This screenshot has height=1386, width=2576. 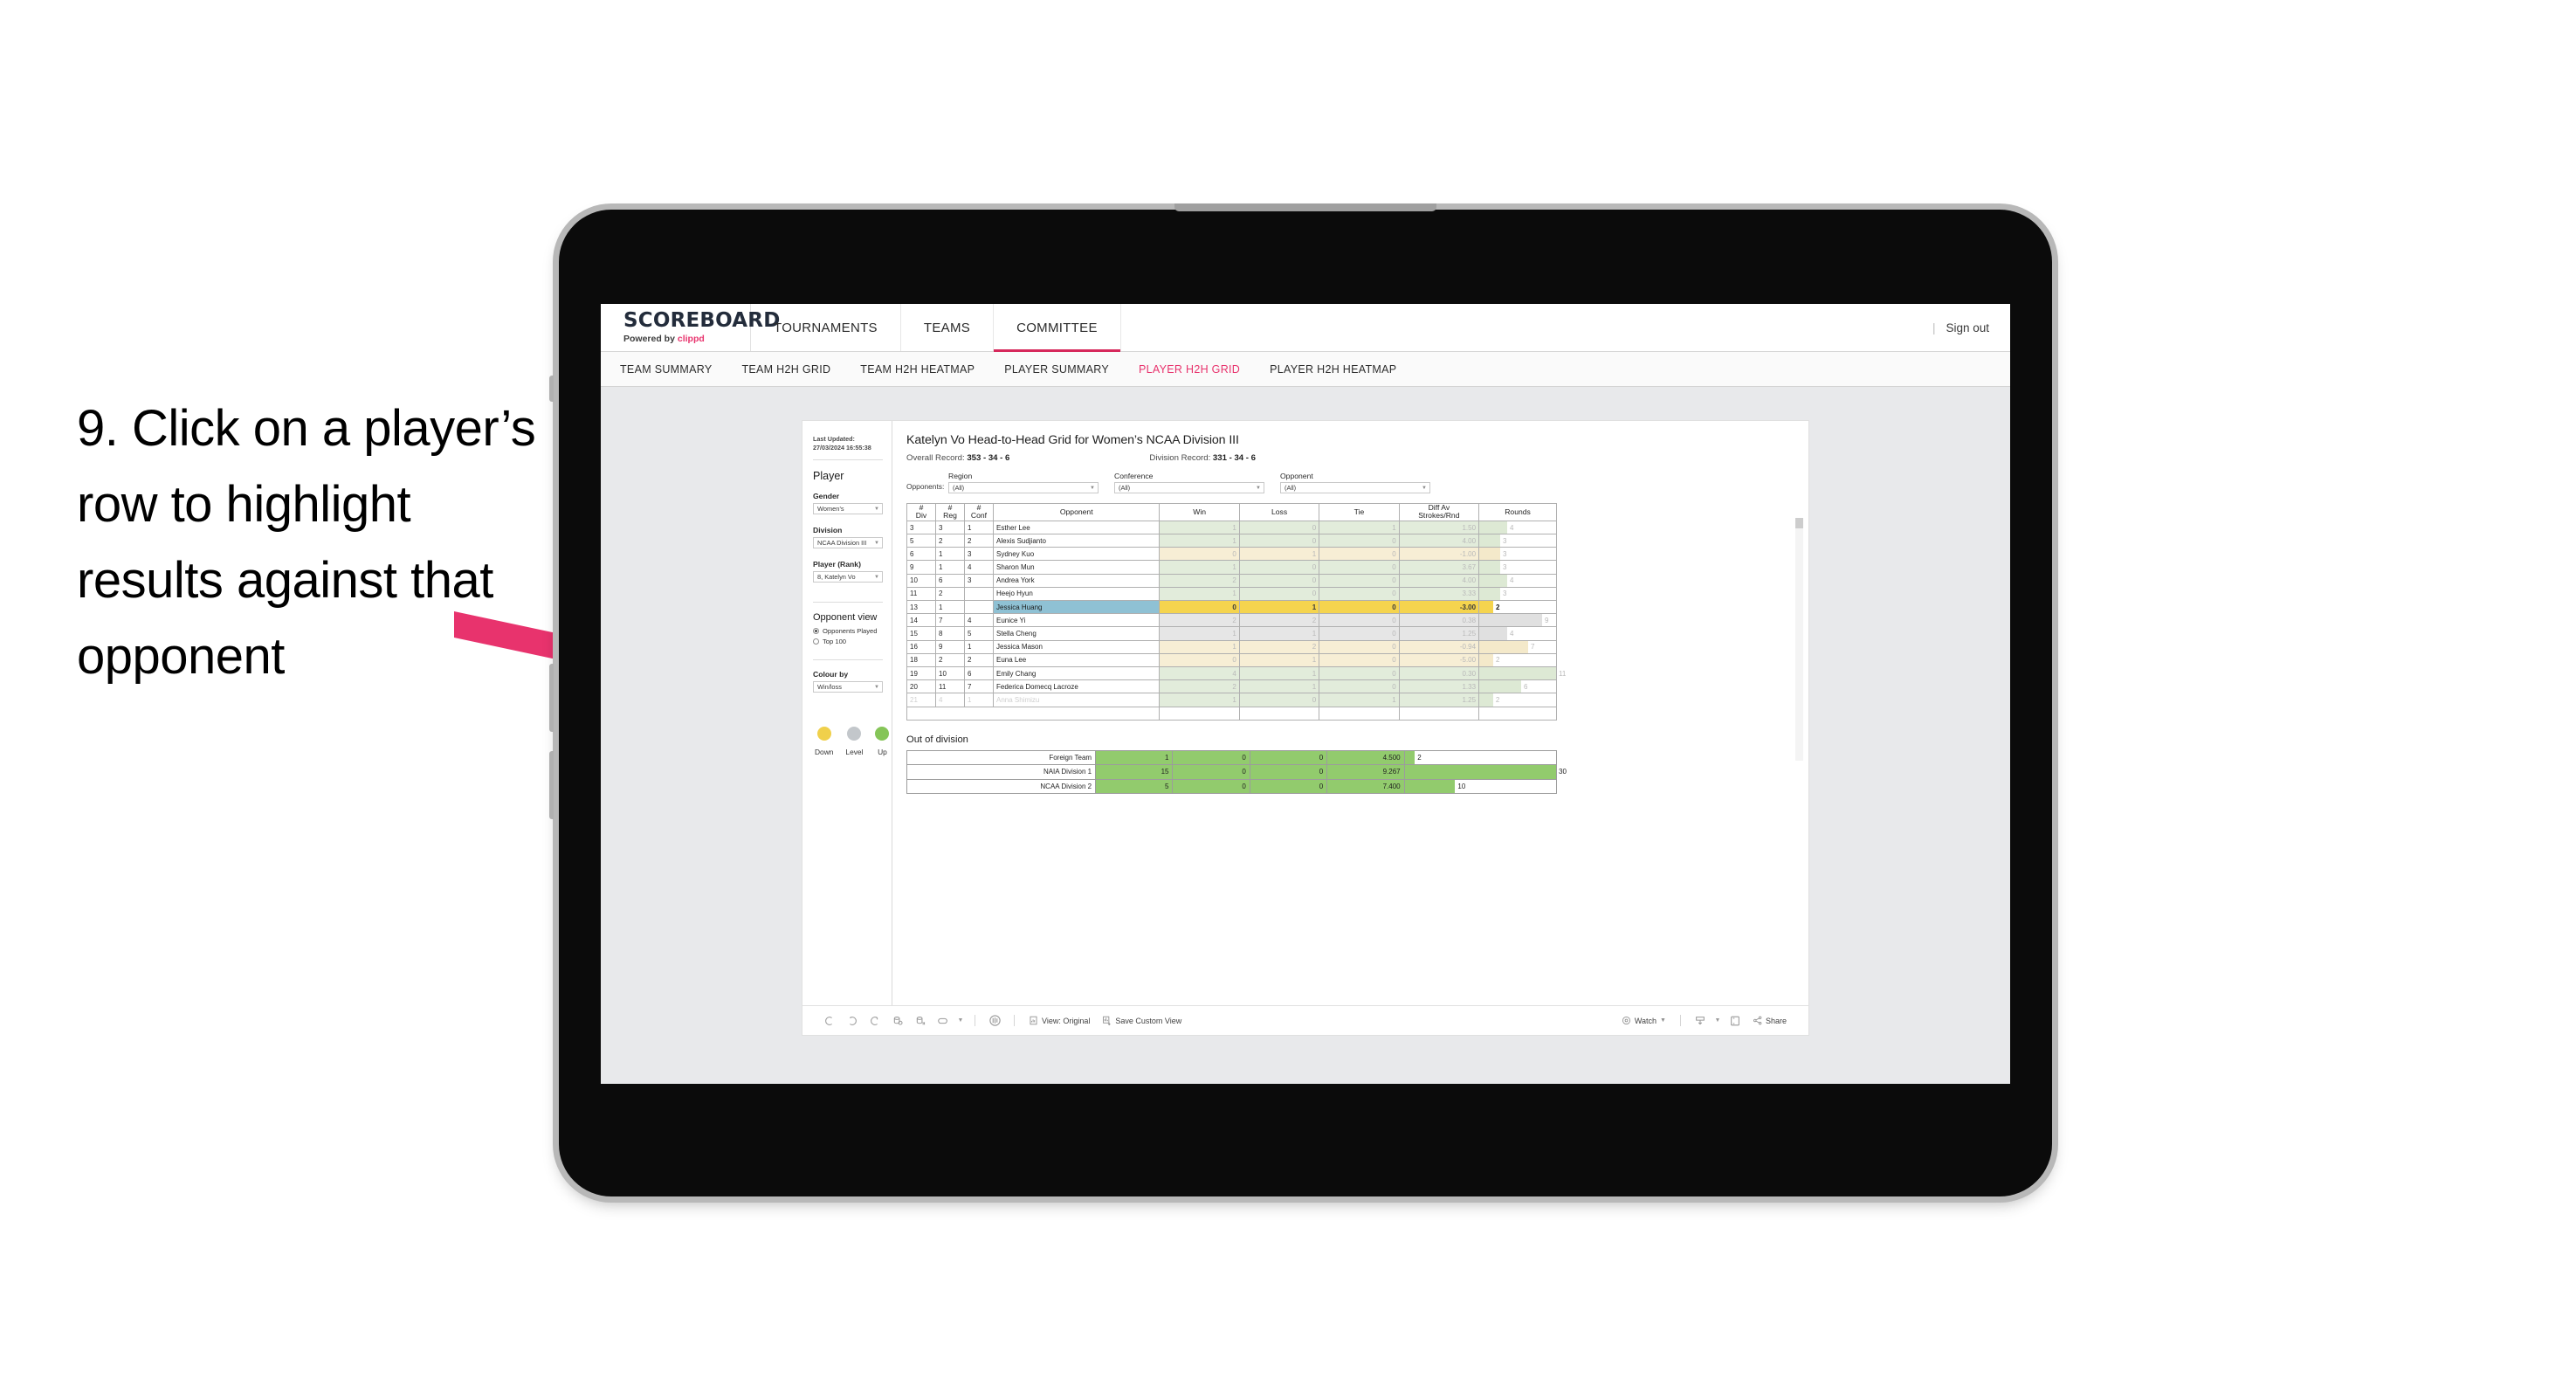 I want to click on legend-dot-up, so click(x=882, y=734).